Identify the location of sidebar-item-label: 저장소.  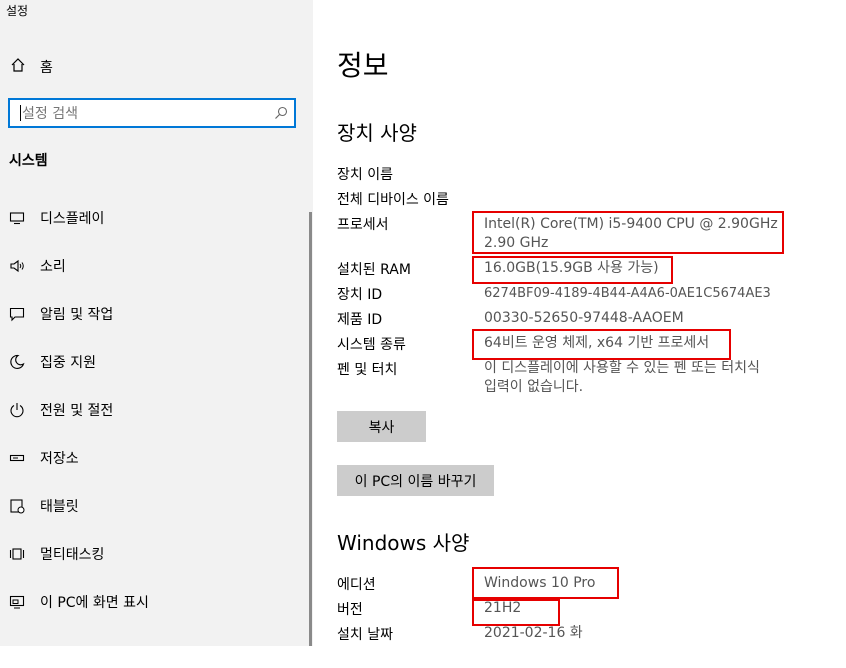
(59, 459).